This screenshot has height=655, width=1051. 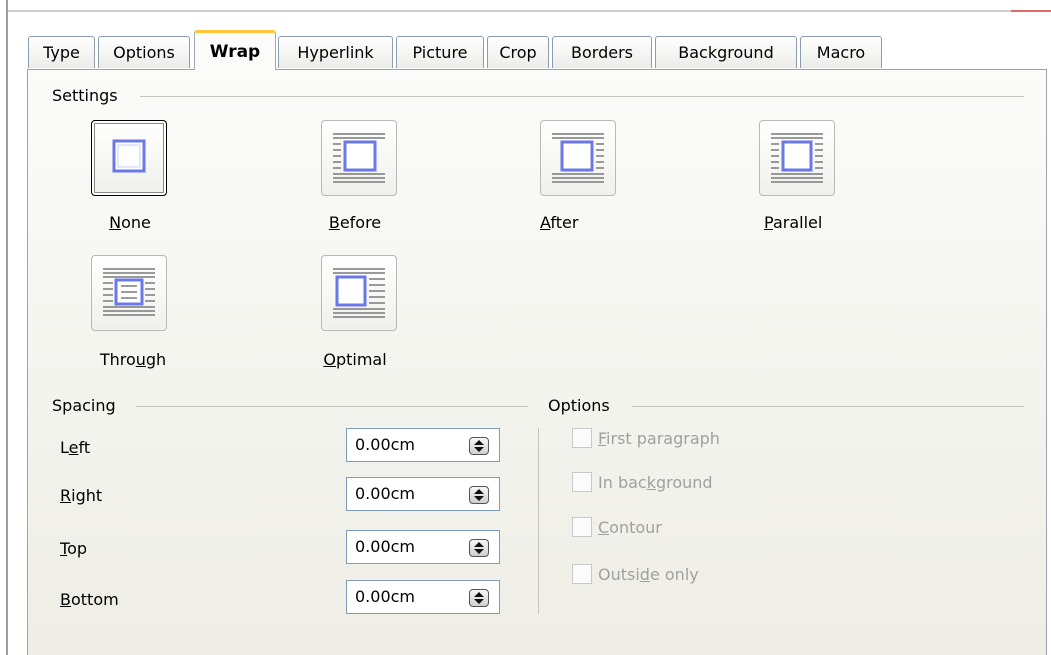 I want to click on contour-checkbox: Contour, so click(x=617, y=527).